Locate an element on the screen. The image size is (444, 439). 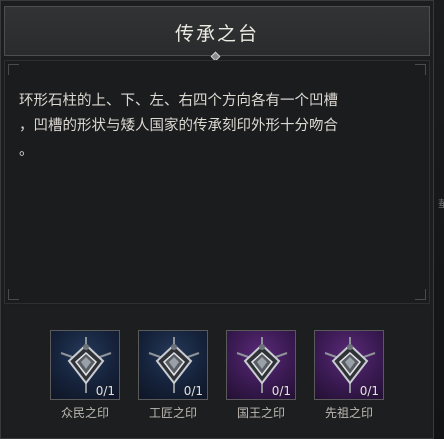
description-line: 。 is located at coordinates (26, 151).